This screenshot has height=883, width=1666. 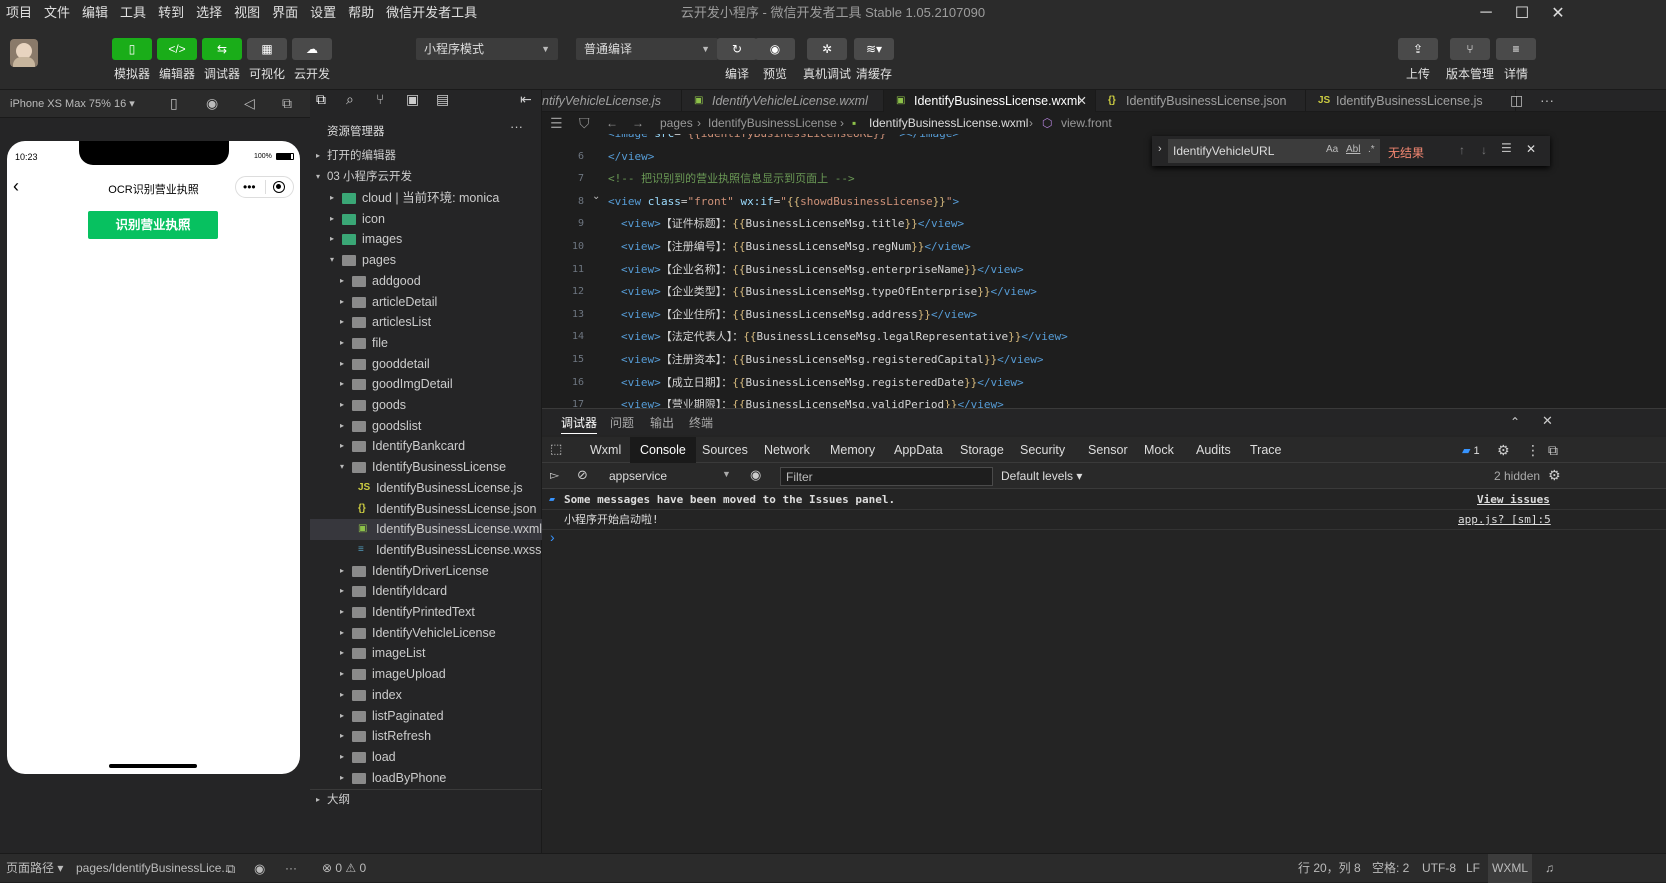 I want to click on tree-item: ▸ listRefresh, so click(x=426, y=736).